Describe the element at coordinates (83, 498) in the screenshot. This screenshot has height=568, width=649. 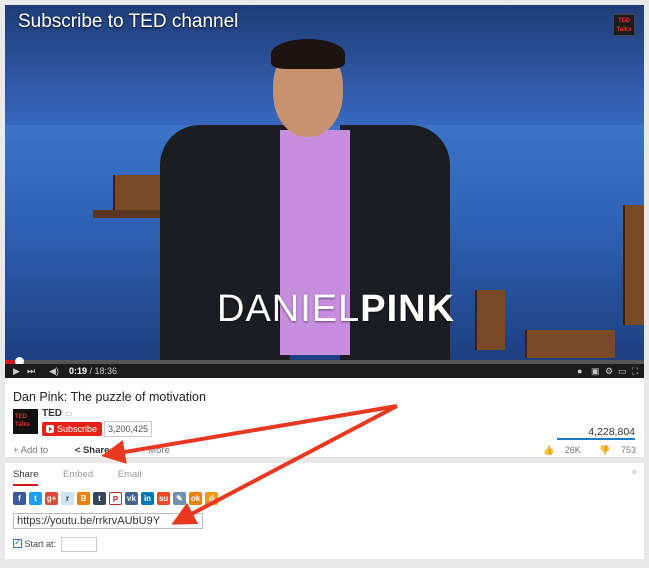
I see `blogger-icon: B` at that location.